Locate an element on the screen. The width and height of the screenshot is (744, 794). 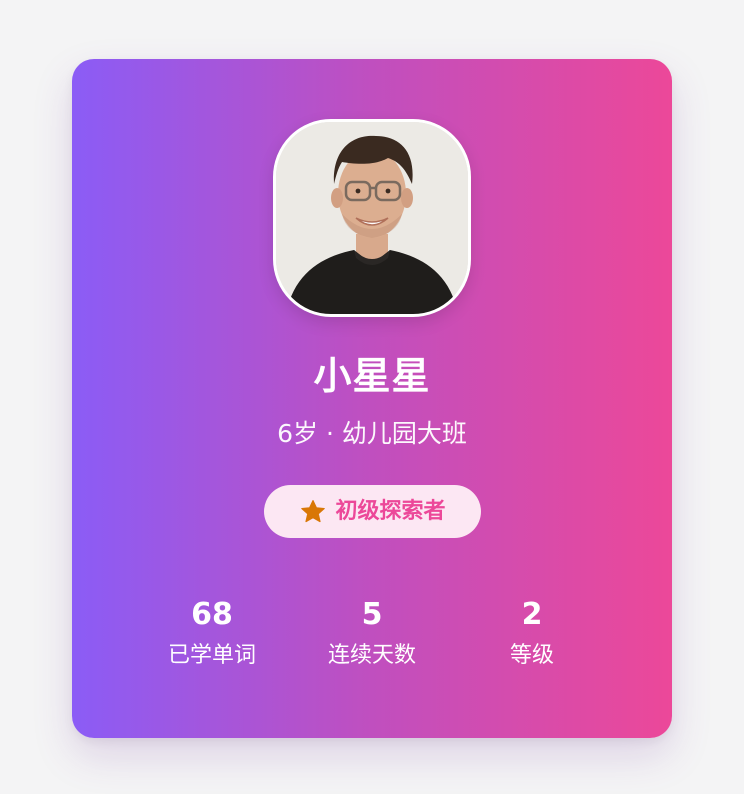
level-badge: 初级探索者 is located at coordinates (372, 511).